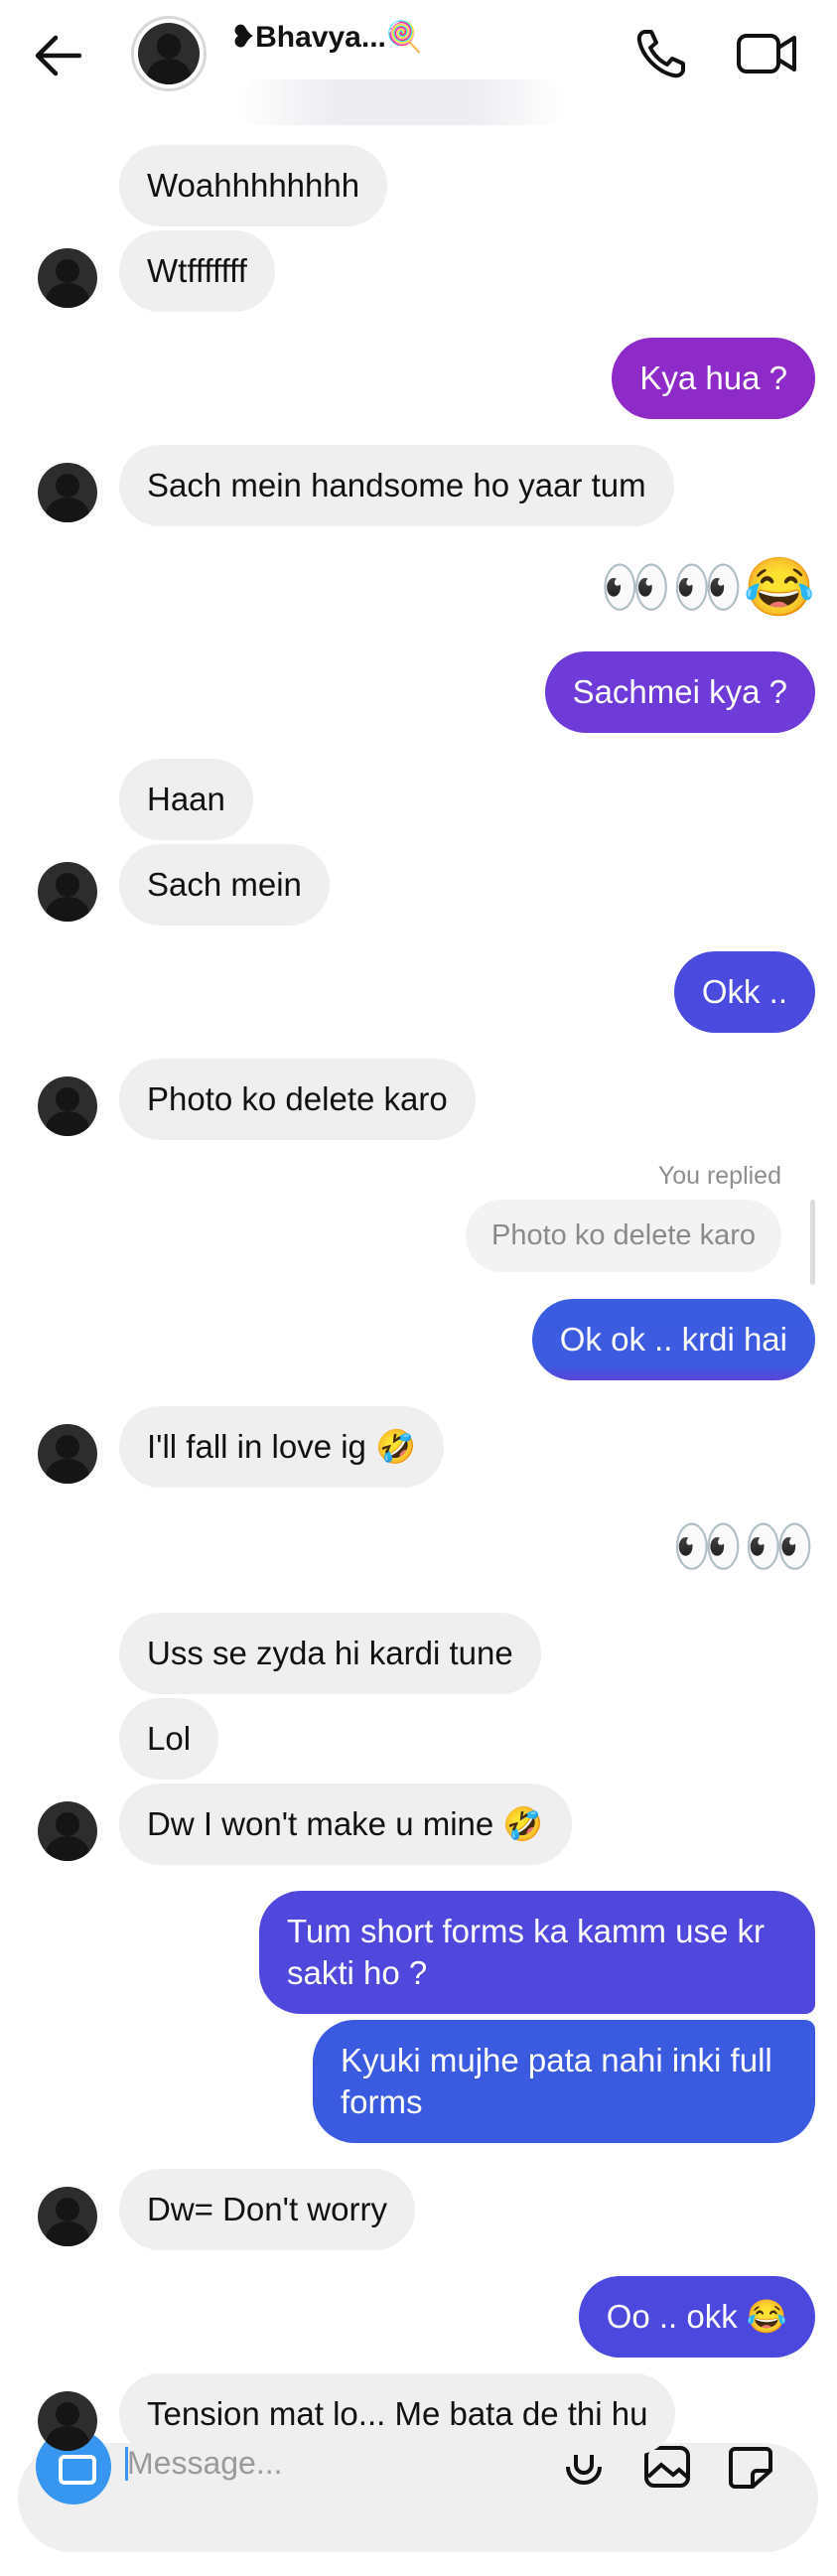  What do you see at coordinates (697, 2317) in the screenshot?
I see `outgoing-message: Oo .. okk 😂` at bounding box center [697, 2317].